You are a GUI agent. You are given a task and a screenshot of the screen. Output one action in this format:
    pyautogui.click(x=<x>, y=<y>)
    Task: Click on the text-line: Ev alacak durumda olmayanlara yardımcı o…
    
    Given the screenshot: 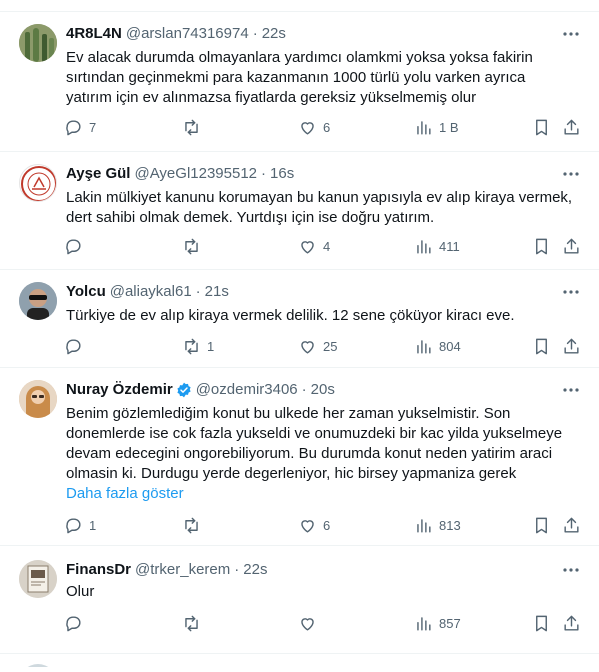 What is the action you would take?
    pyautogui.click(x=299, y=57)
    